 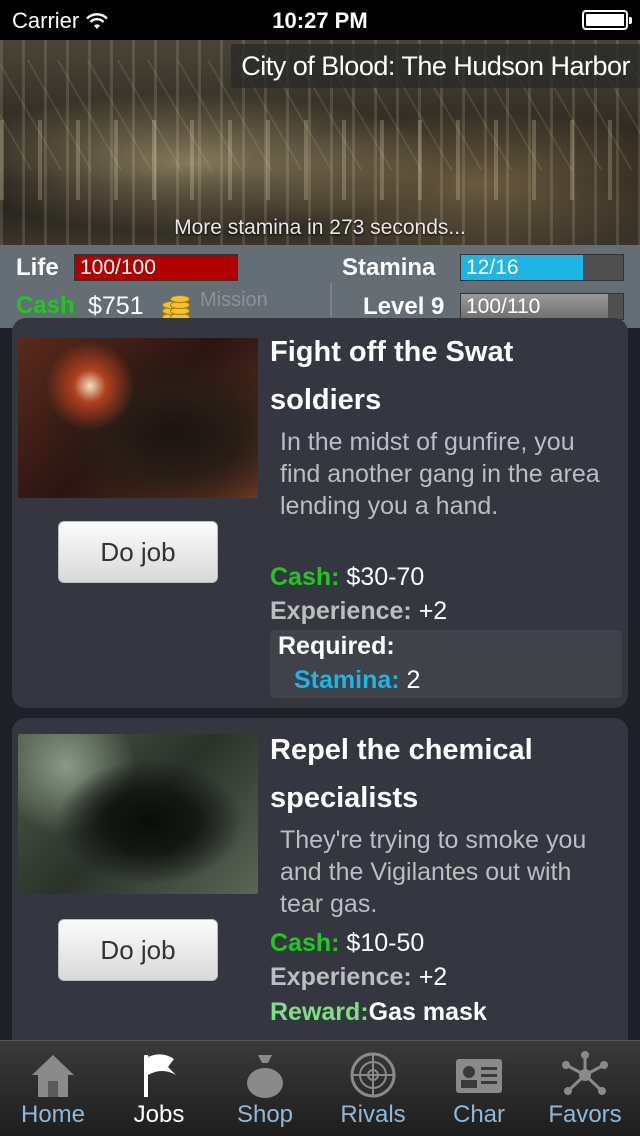 I want to click on tab-char: Char, so click(x=479, y=1088).